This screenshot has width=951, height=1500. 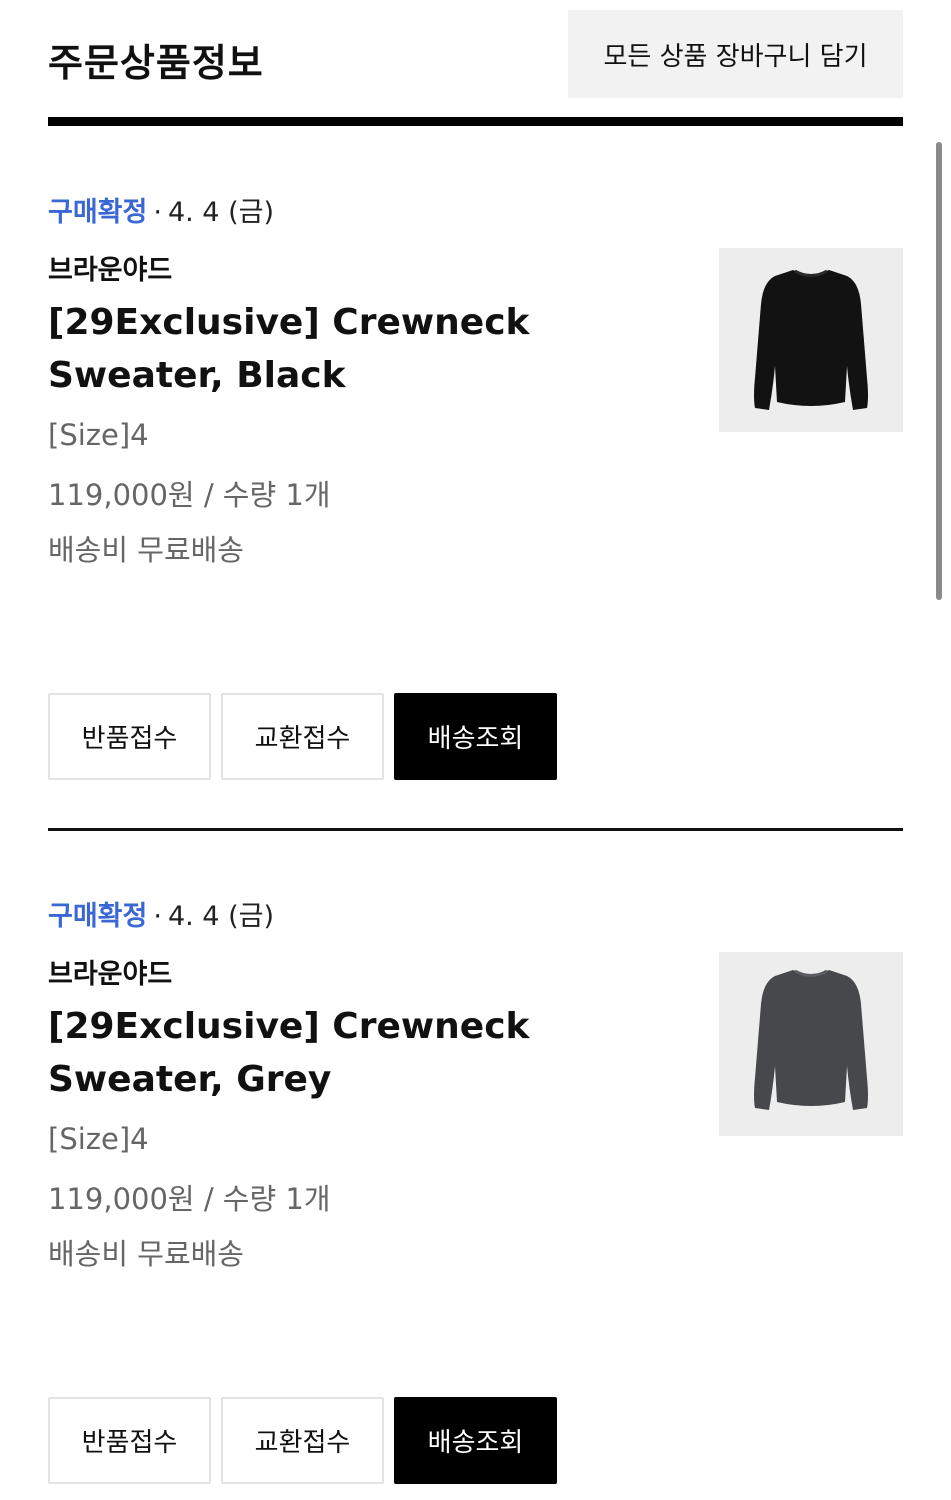 What do you see at coordinates (475, 54) in the screenshot?
I see `order-products-header: 주문상품정보 모든 상품 장바구니 담기` at bounding box center [475, 54].